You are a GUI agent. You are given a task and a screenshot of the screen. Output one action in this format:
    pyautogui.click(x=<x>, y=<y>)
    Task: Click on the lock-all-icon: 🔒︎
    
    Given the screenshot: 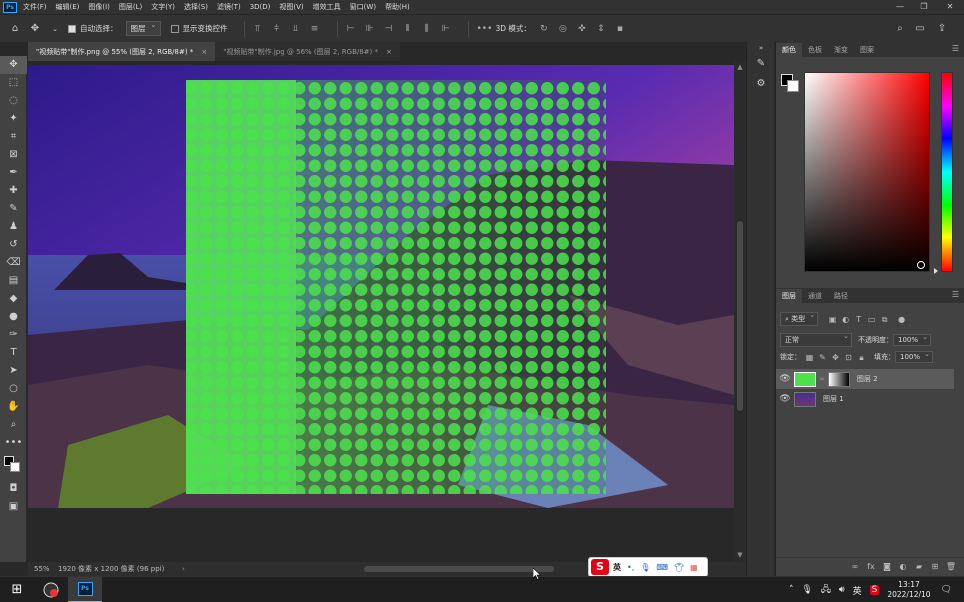 What is the action you would take?
    pyautogui.click(x=861, y=357)
    